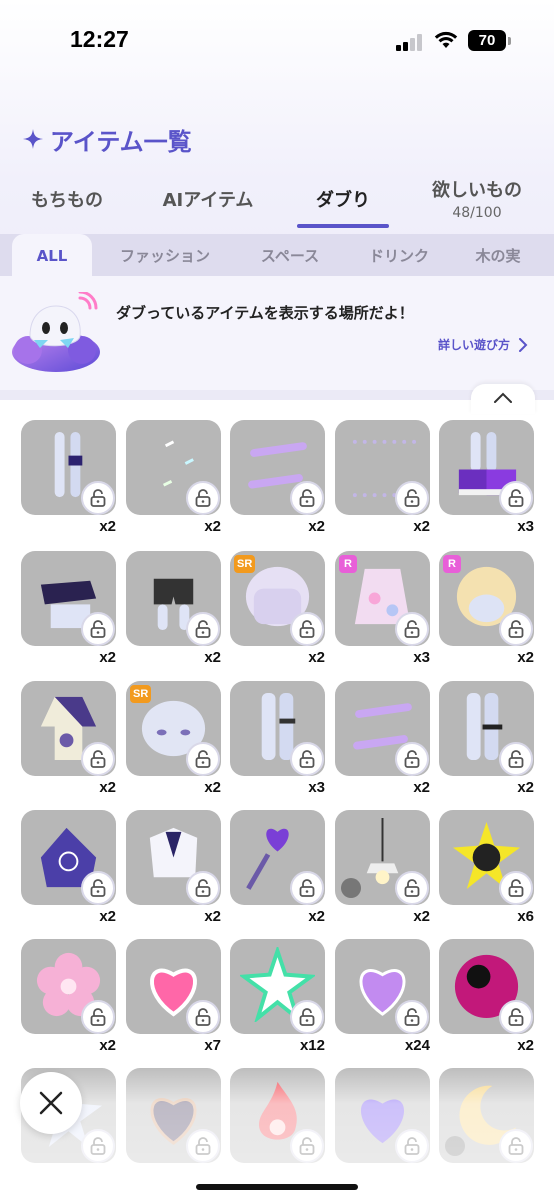 This screenshot has width=554, height=1200. What do you see at coordinates (477, 199) in the screenshot?
I see `tab-wishlist: 欲しいもの 48/100` at bounding box center [477, 199].